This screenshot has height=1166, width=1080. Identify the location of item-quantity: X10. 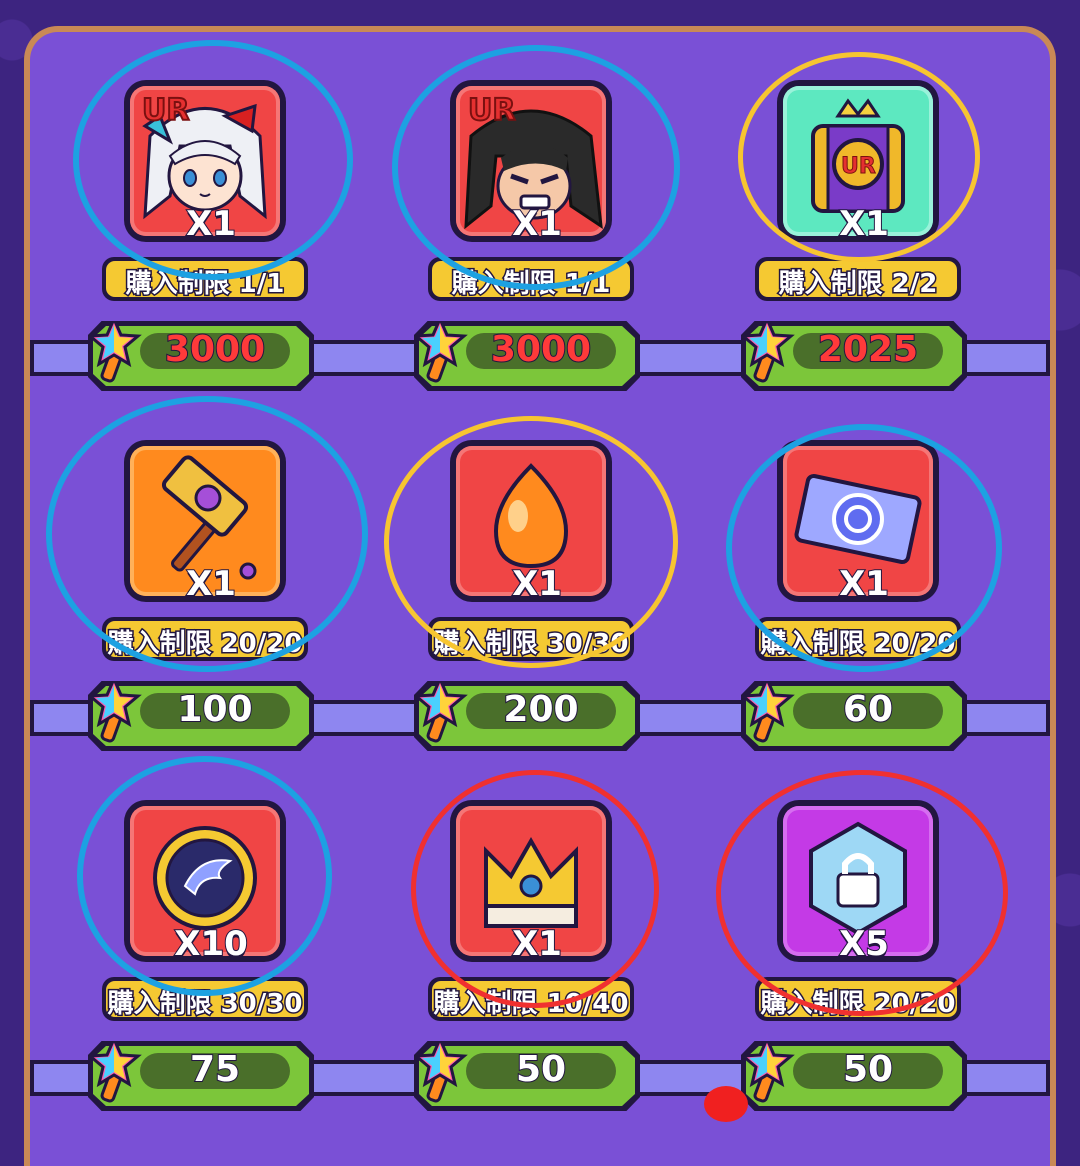
(211, 939).